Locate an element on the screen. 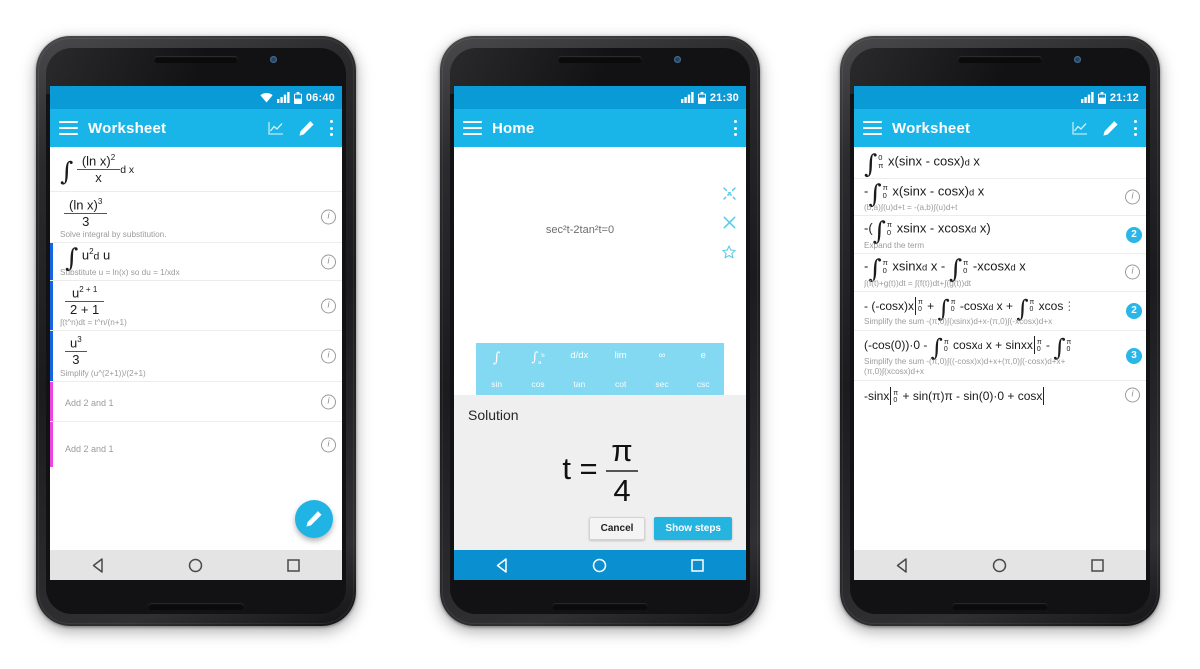 This screenshot has height=669, width=1200. math-keyboard-row-2: sin cos tan cot sec csc is located at coordinates (600, 384).